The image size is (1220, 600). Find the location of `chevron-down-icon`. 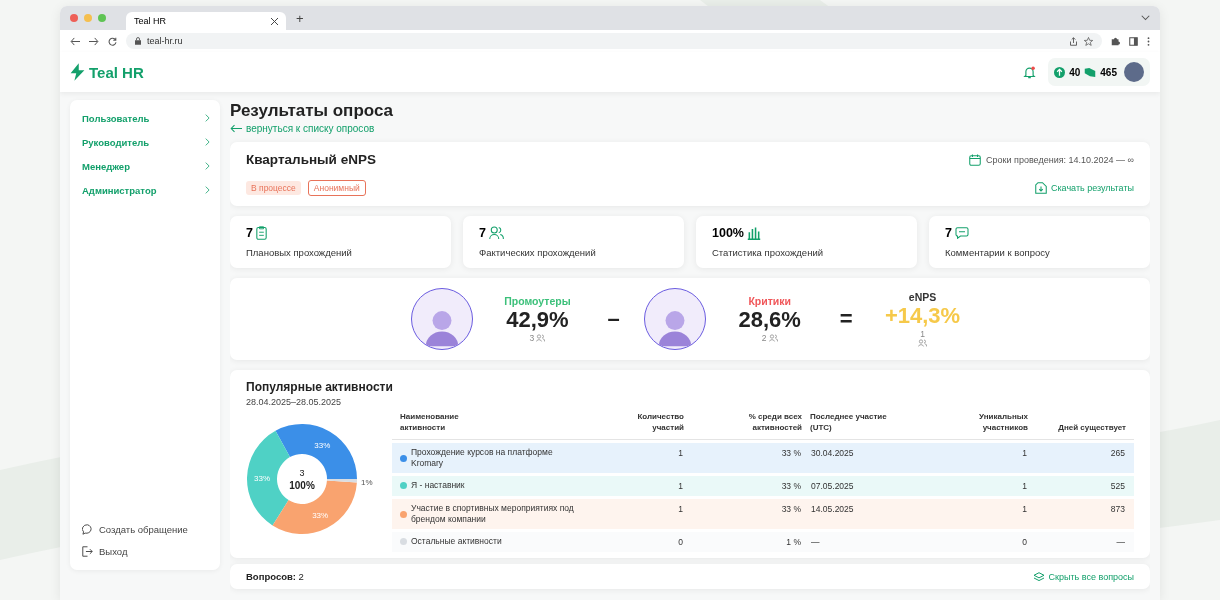

chevron-down-icon is located at coordinates (1145, 18).